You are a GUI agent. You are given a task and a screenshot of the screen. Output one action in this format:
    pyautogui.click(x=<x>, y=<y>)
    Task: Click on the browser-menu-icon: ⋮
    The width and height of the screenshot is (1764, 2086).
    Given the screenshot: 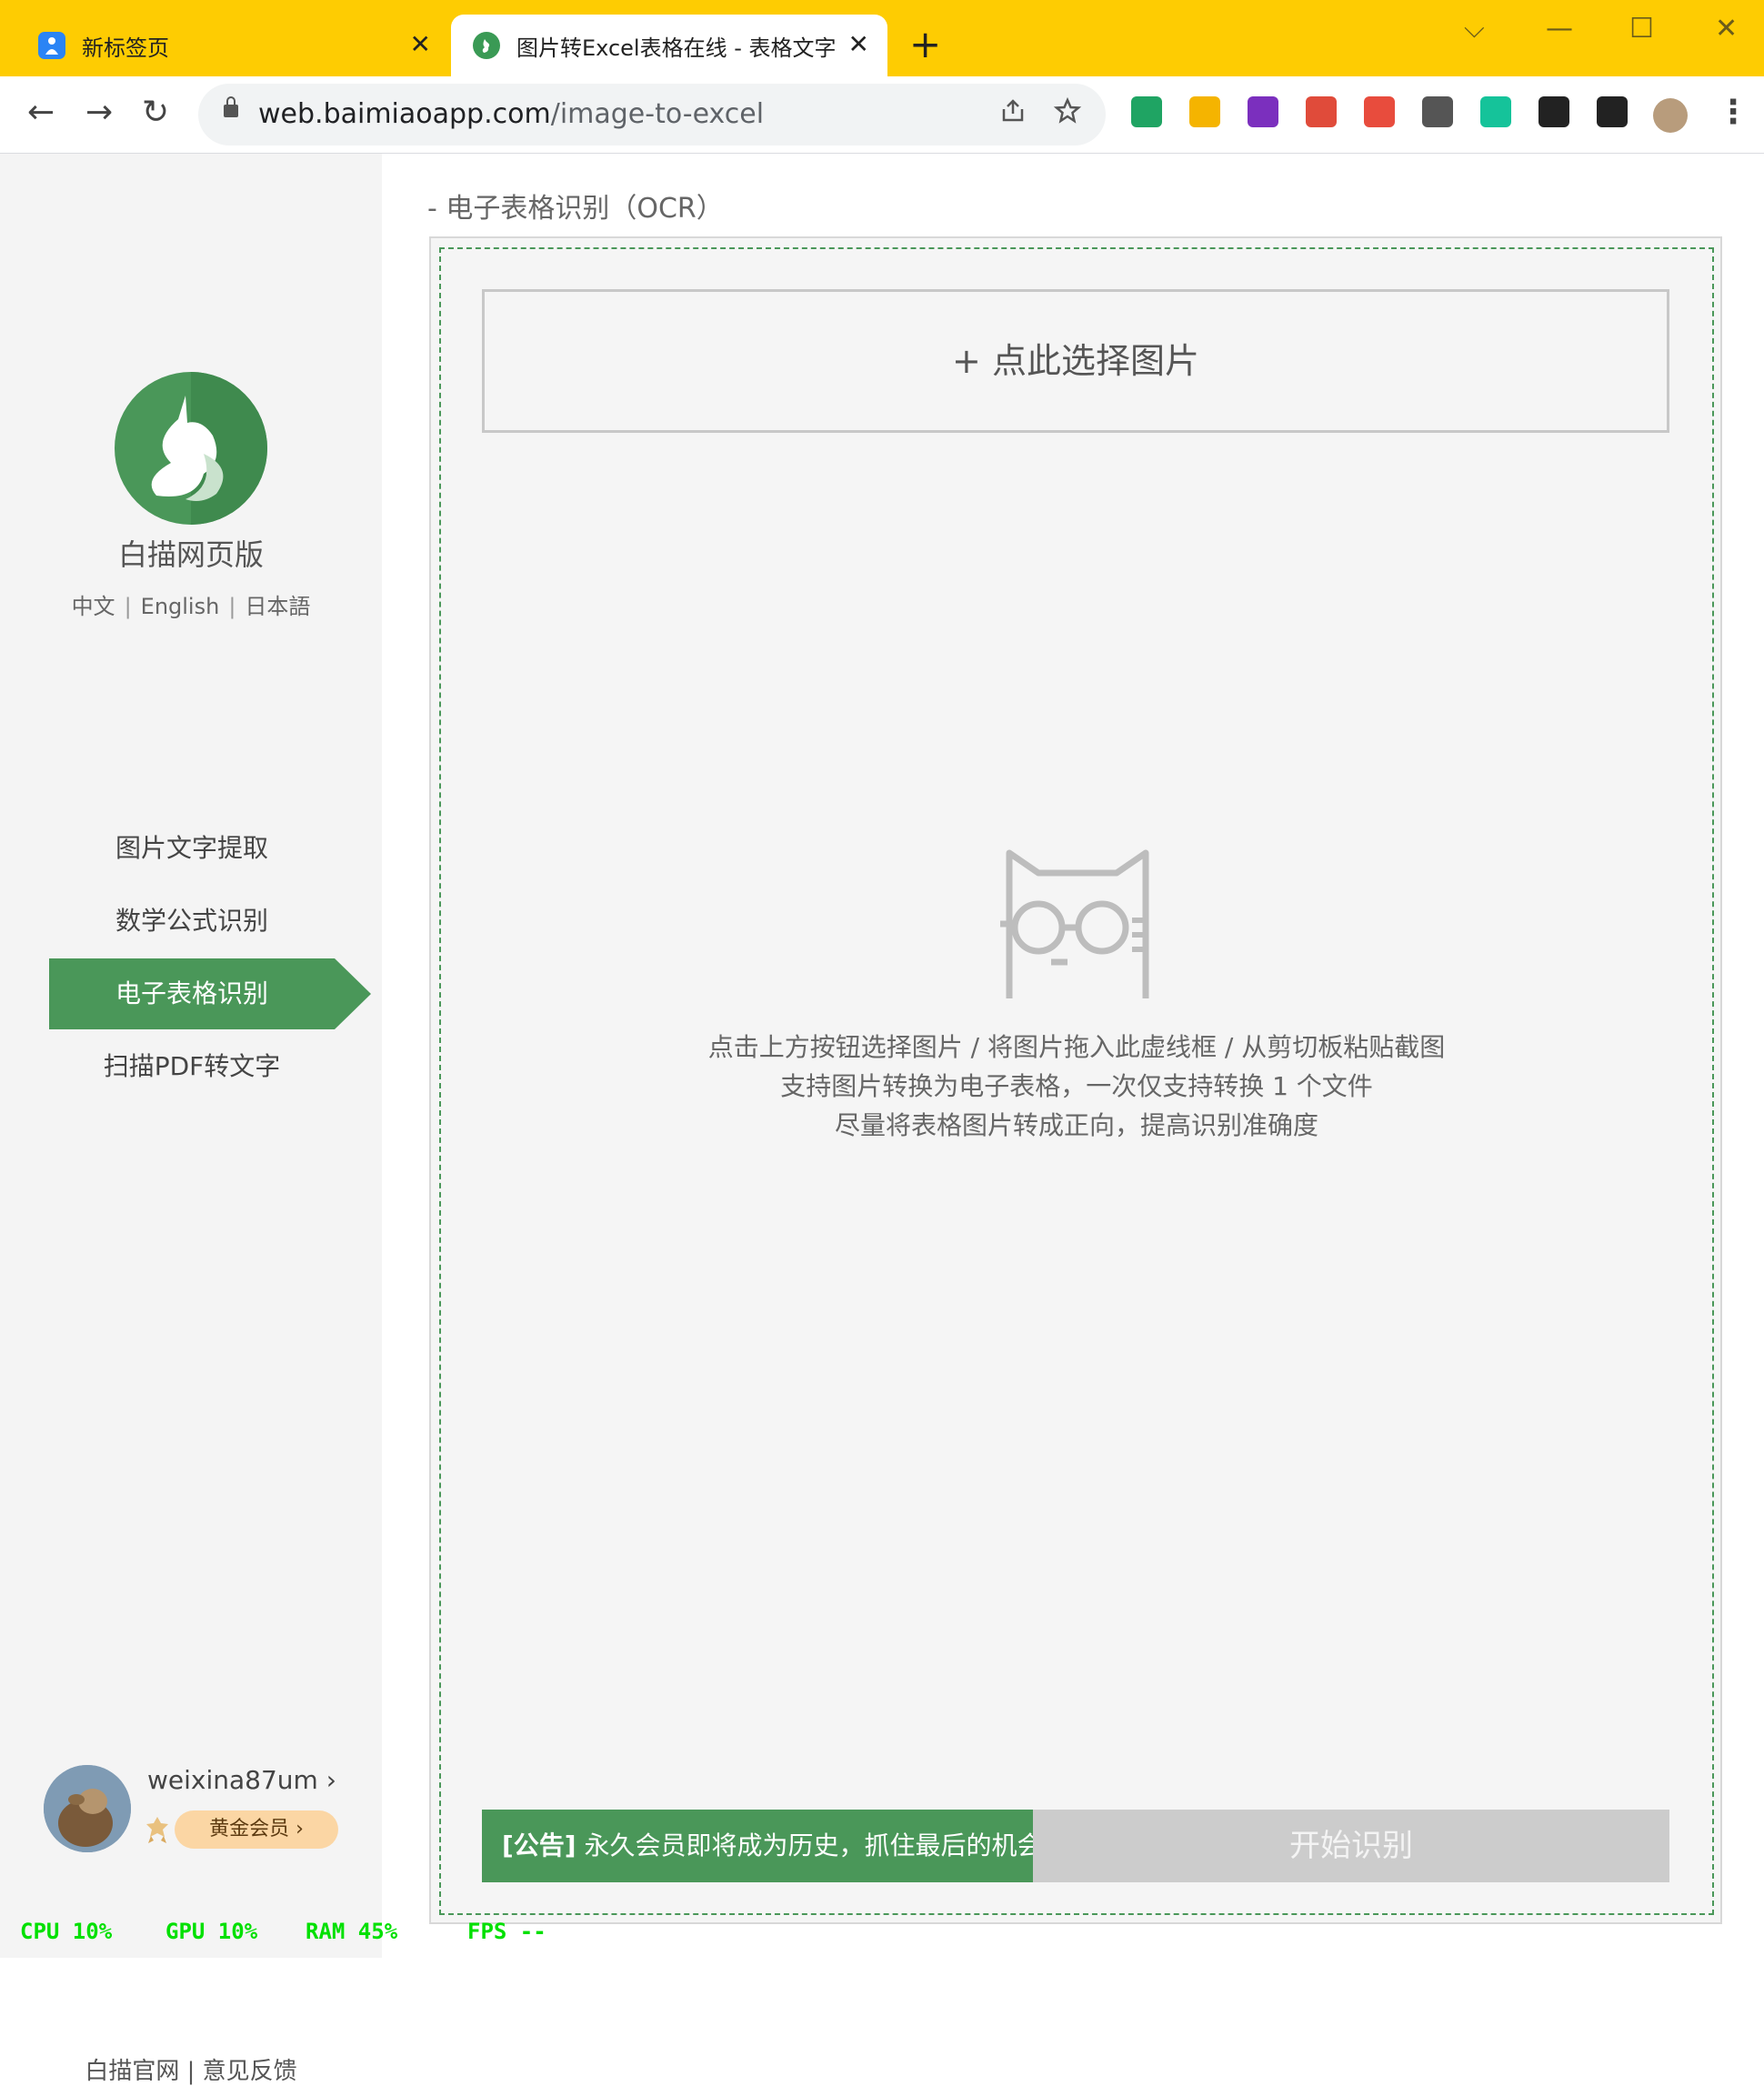 What is the action you would take?
    pyautogui.click(x=1733, y=113)
    